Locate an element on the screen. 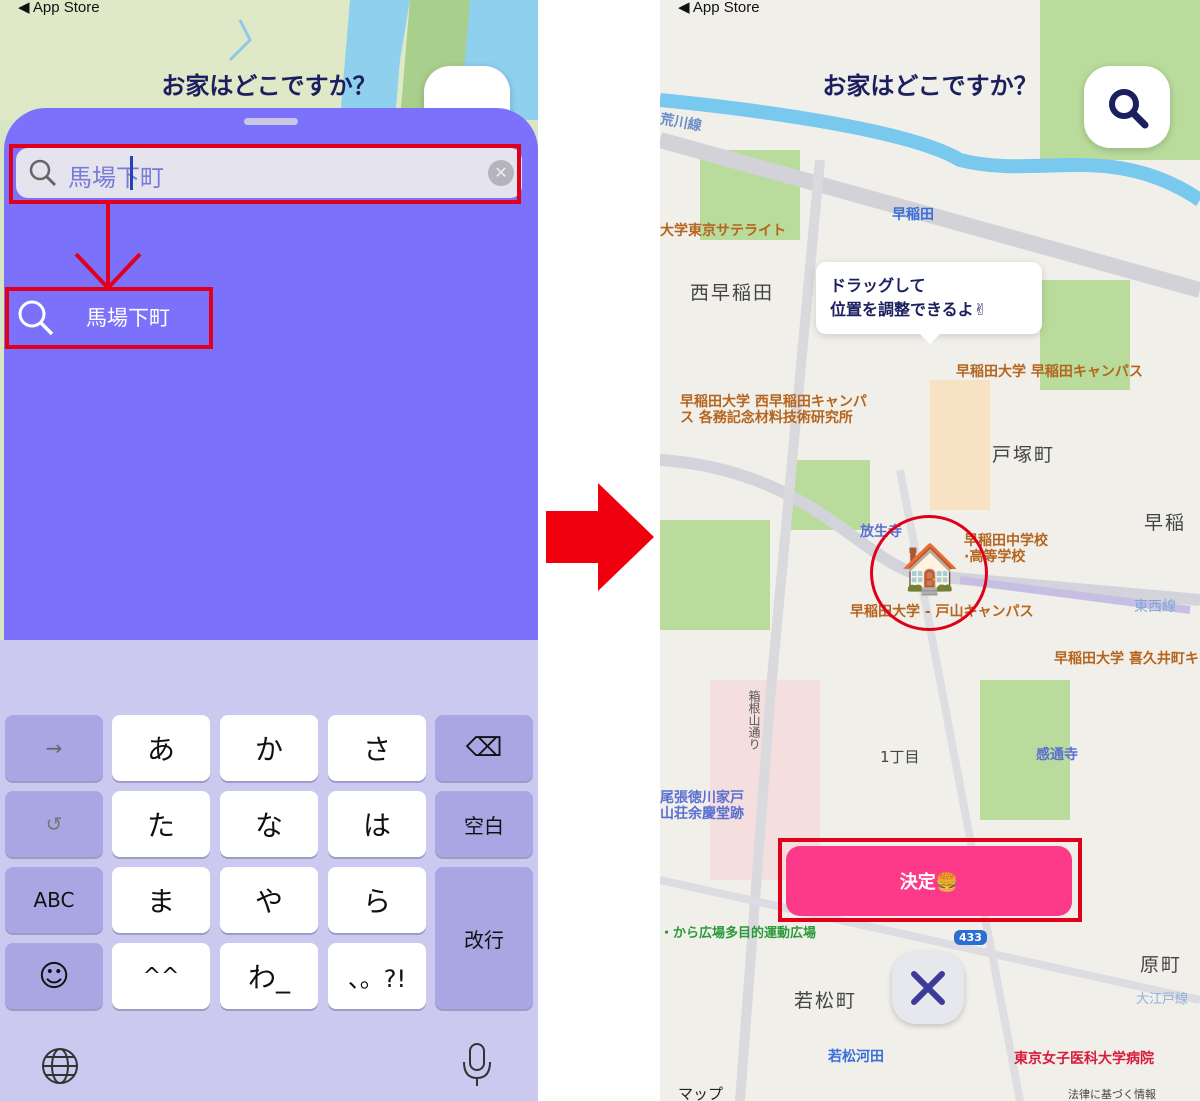 This screenshot has width=1200, height=1101. map-label: 大学東京サテライト is located at coordinates (723, 231).